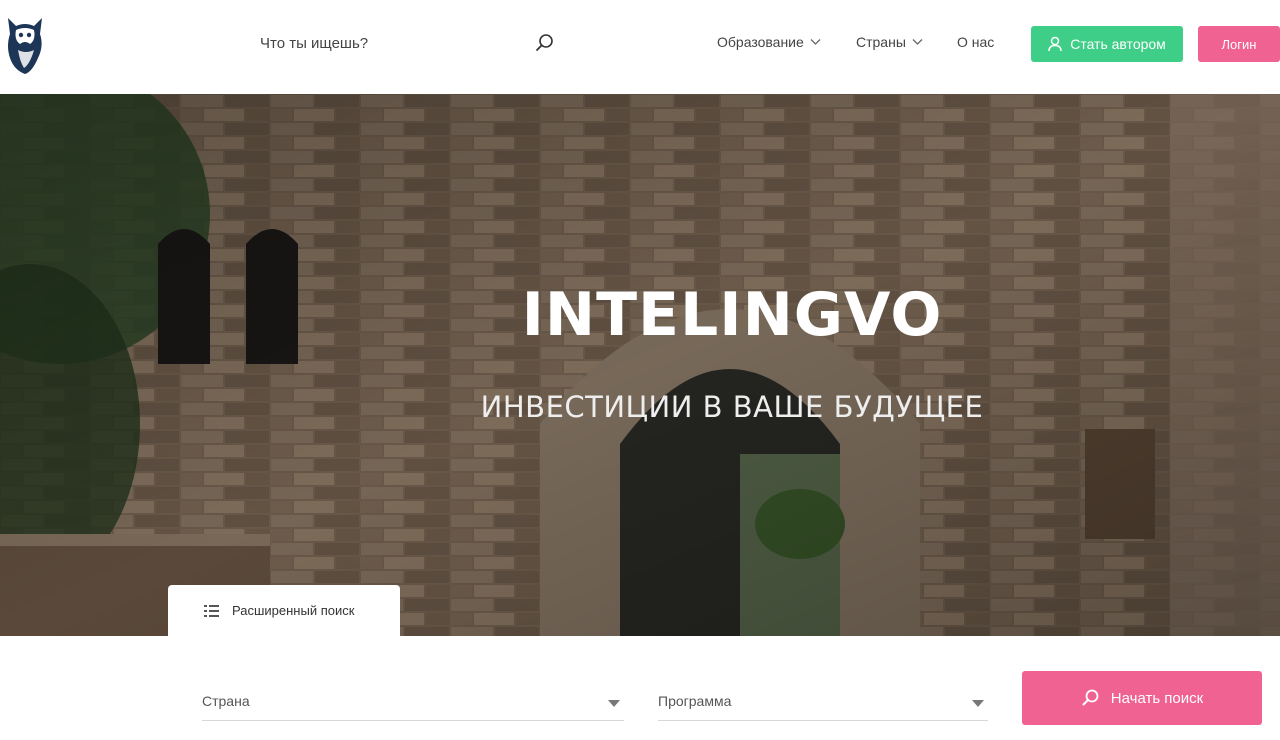 This screenshot has height=740, width=1280. What do you see at coordinates (760, 42) in the screenshot?
I see `nav-education-label: Образование` at bounding box center [760, 42].